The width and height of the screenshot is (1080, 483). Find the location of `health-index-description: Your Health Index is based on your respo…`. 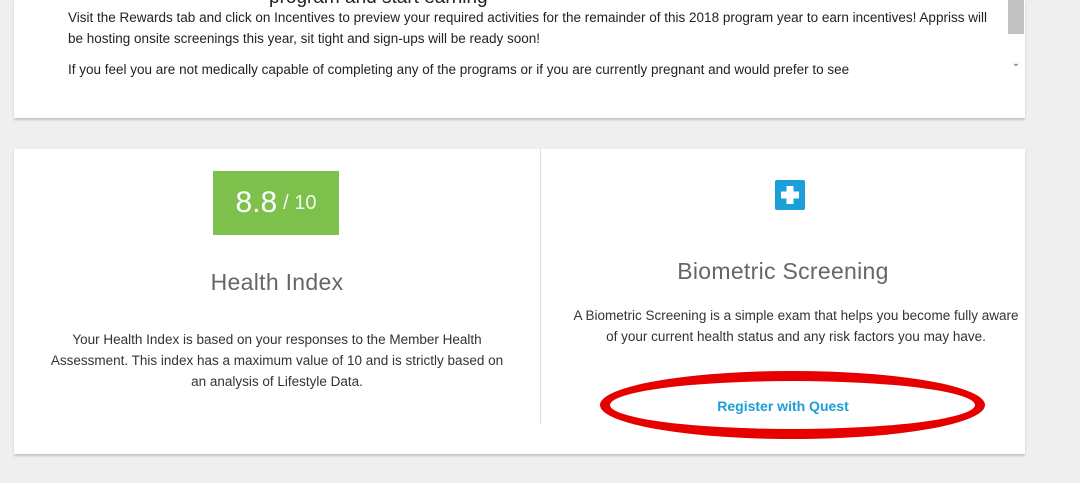

health-index-description: Your Health Index is based on your respo… is located at coordinates (277, 360).